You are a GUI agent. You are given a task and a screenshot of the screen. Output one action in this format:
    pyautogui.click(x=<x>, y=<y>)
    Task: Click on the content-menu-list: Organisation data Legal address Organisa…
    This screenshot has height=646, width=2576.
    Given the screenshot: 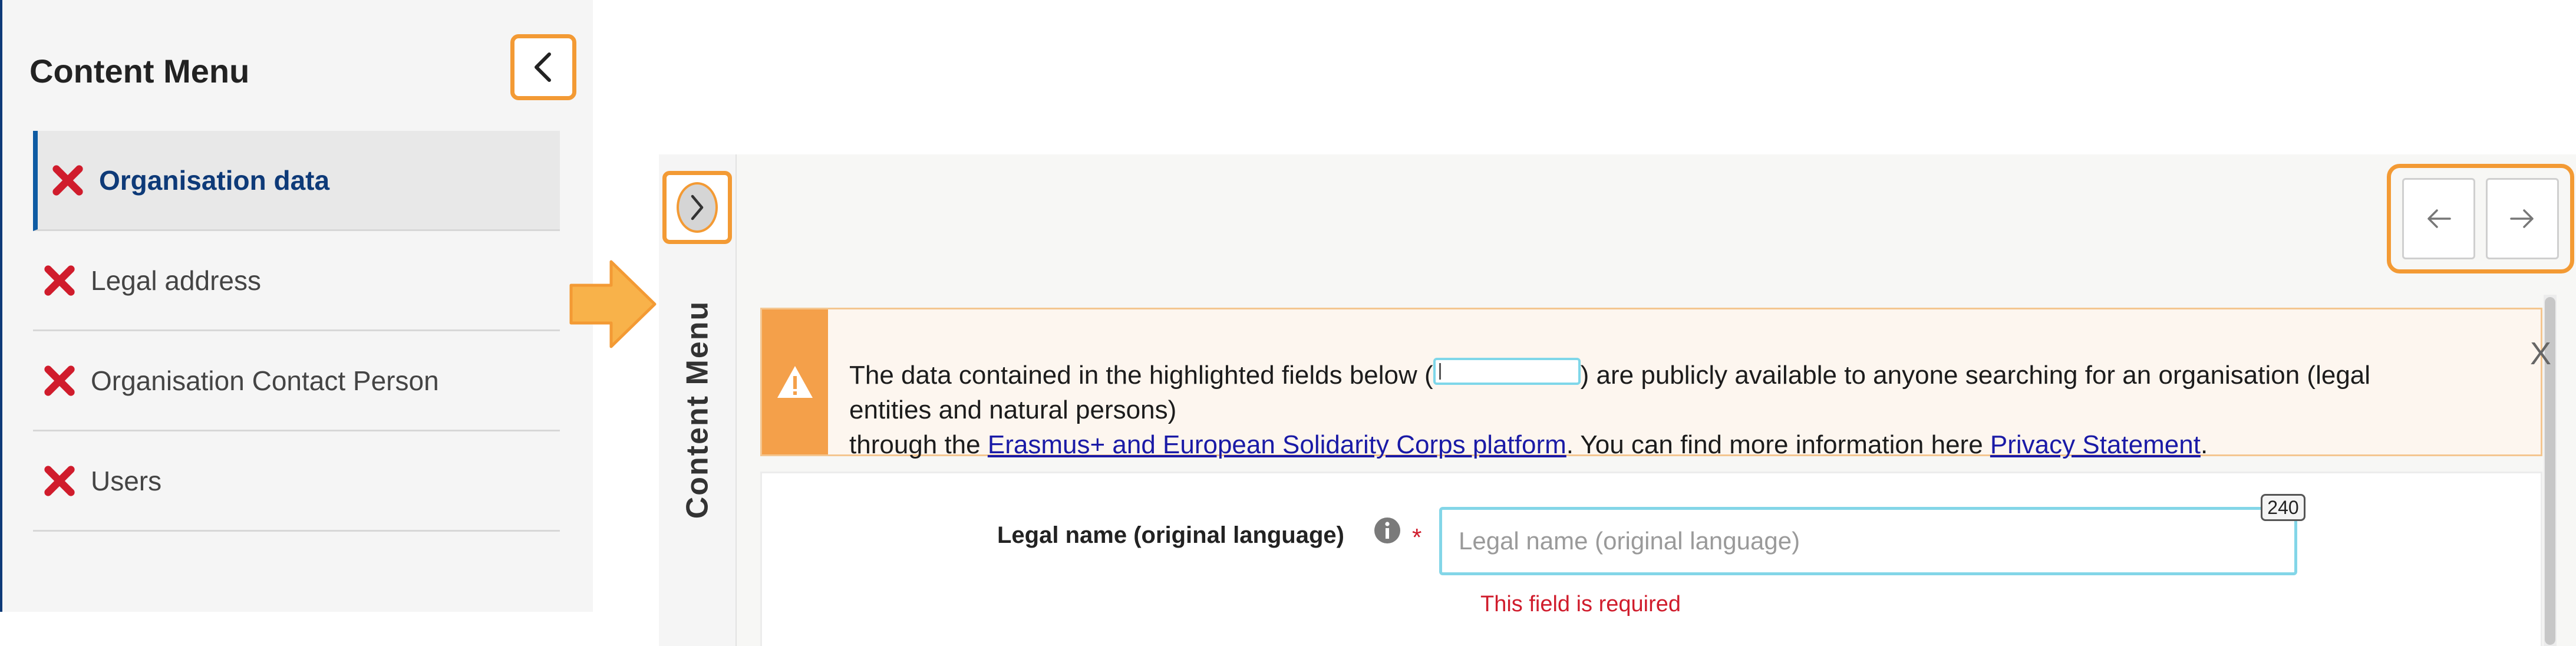 What is the action you would take?
    pyautogui.click(x=297, y=331)
    